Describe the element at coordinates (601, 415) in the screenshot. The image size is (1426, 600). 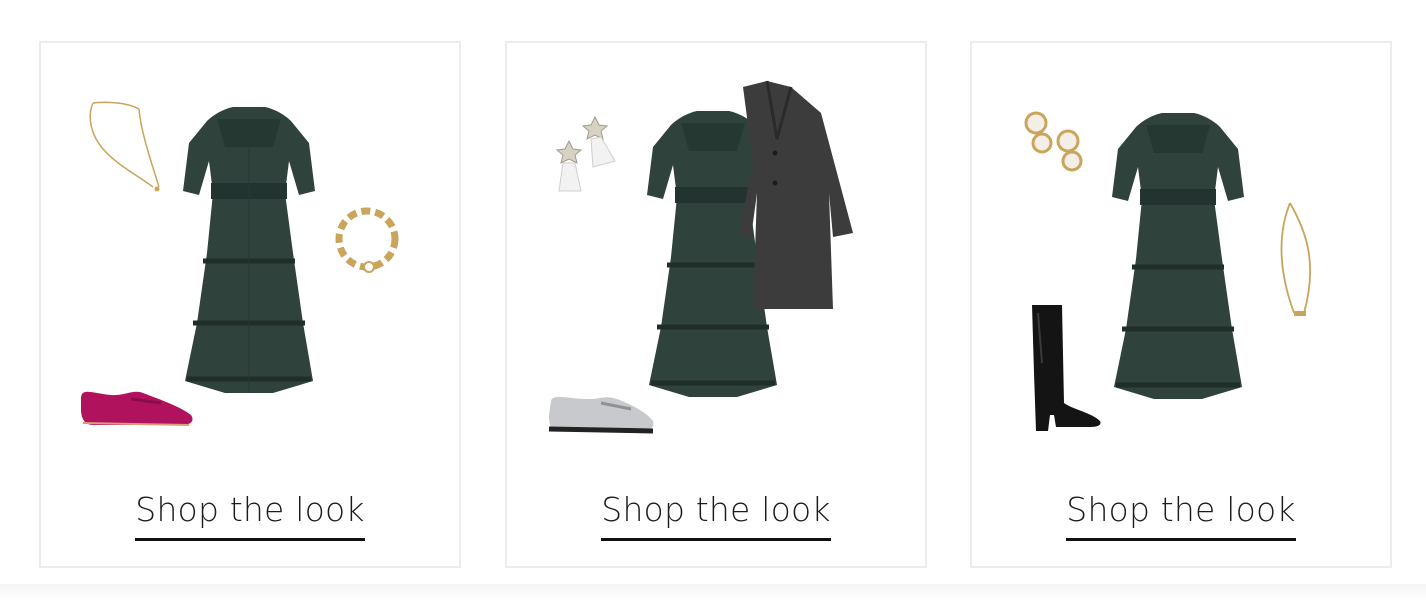
I see `silver-loafer-icon` at that location.